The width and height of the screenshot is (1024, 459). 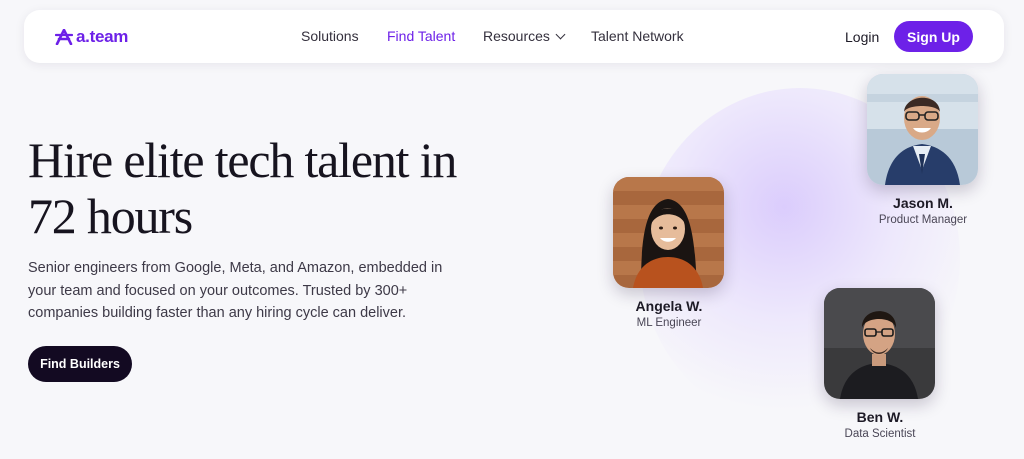 I want to click on profile-card-ben: Ben W. Data Scientist, so click(x=880, y=364).